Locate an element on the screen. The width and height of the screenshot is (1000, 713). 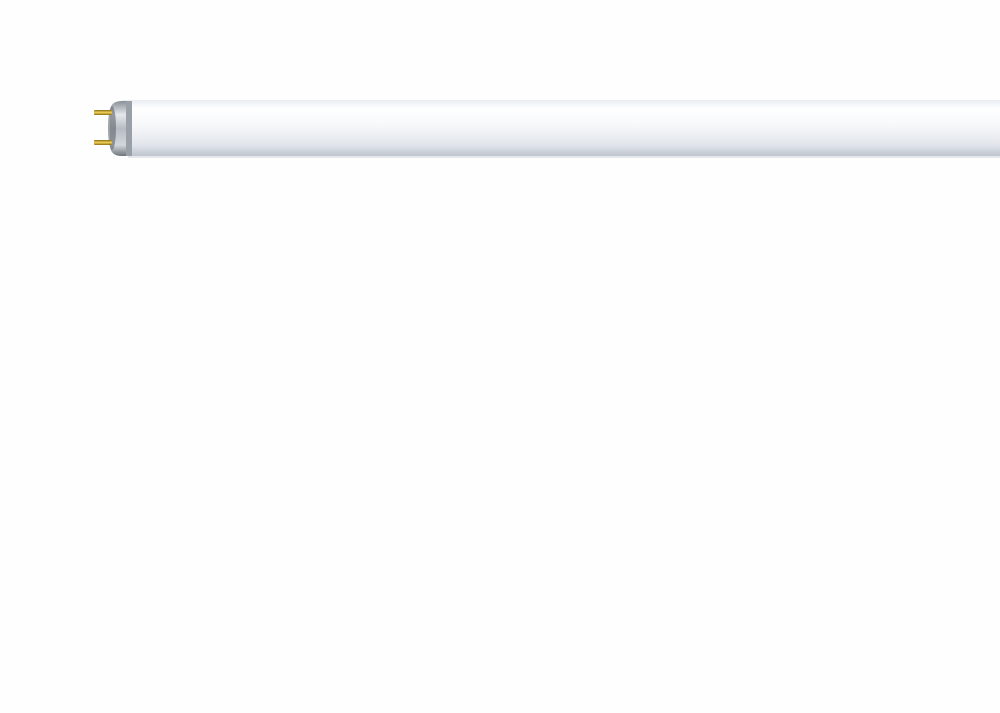
fluorescent-tube-lamp is located at coordinates (547, 129).